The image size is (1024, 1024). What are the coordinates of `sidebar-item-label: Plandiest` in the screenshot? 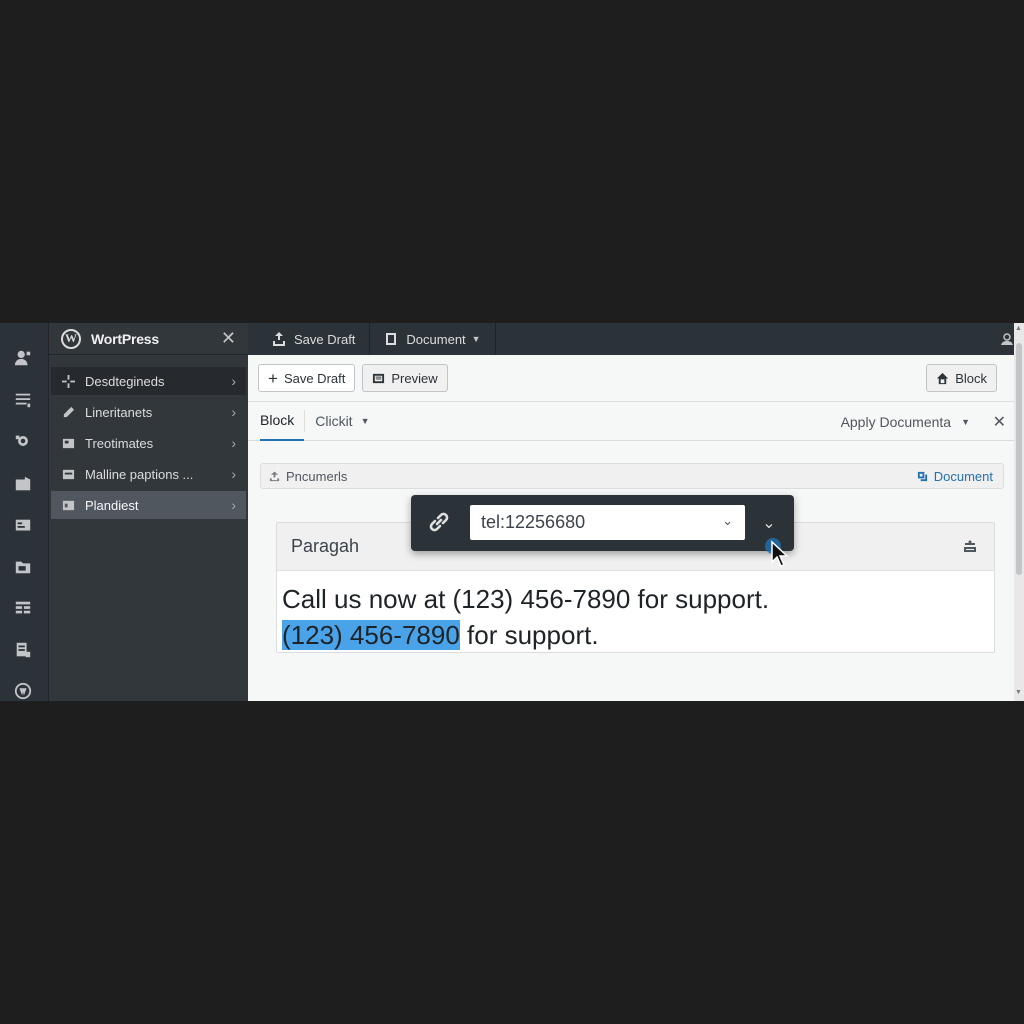 It's located at (112, 505).